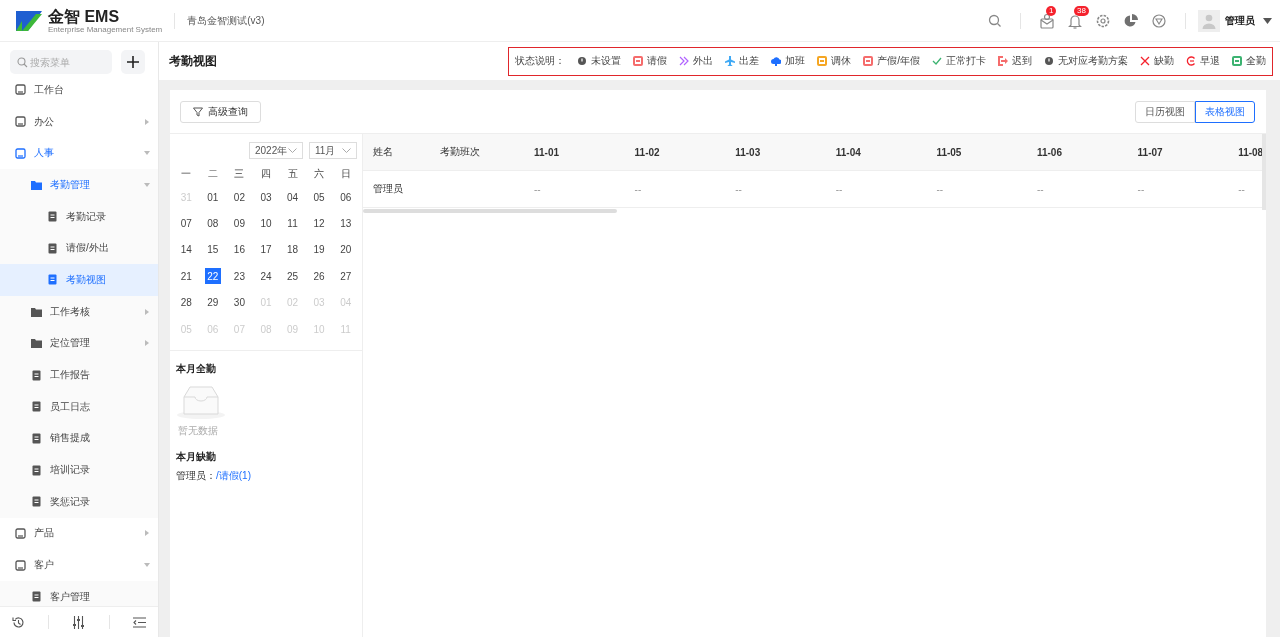 The image size is (1280, 637). What do you see at coordinates (841, 61) in the screenshot?
I see `legend-label: 调休` at bounding box center [841, 61].